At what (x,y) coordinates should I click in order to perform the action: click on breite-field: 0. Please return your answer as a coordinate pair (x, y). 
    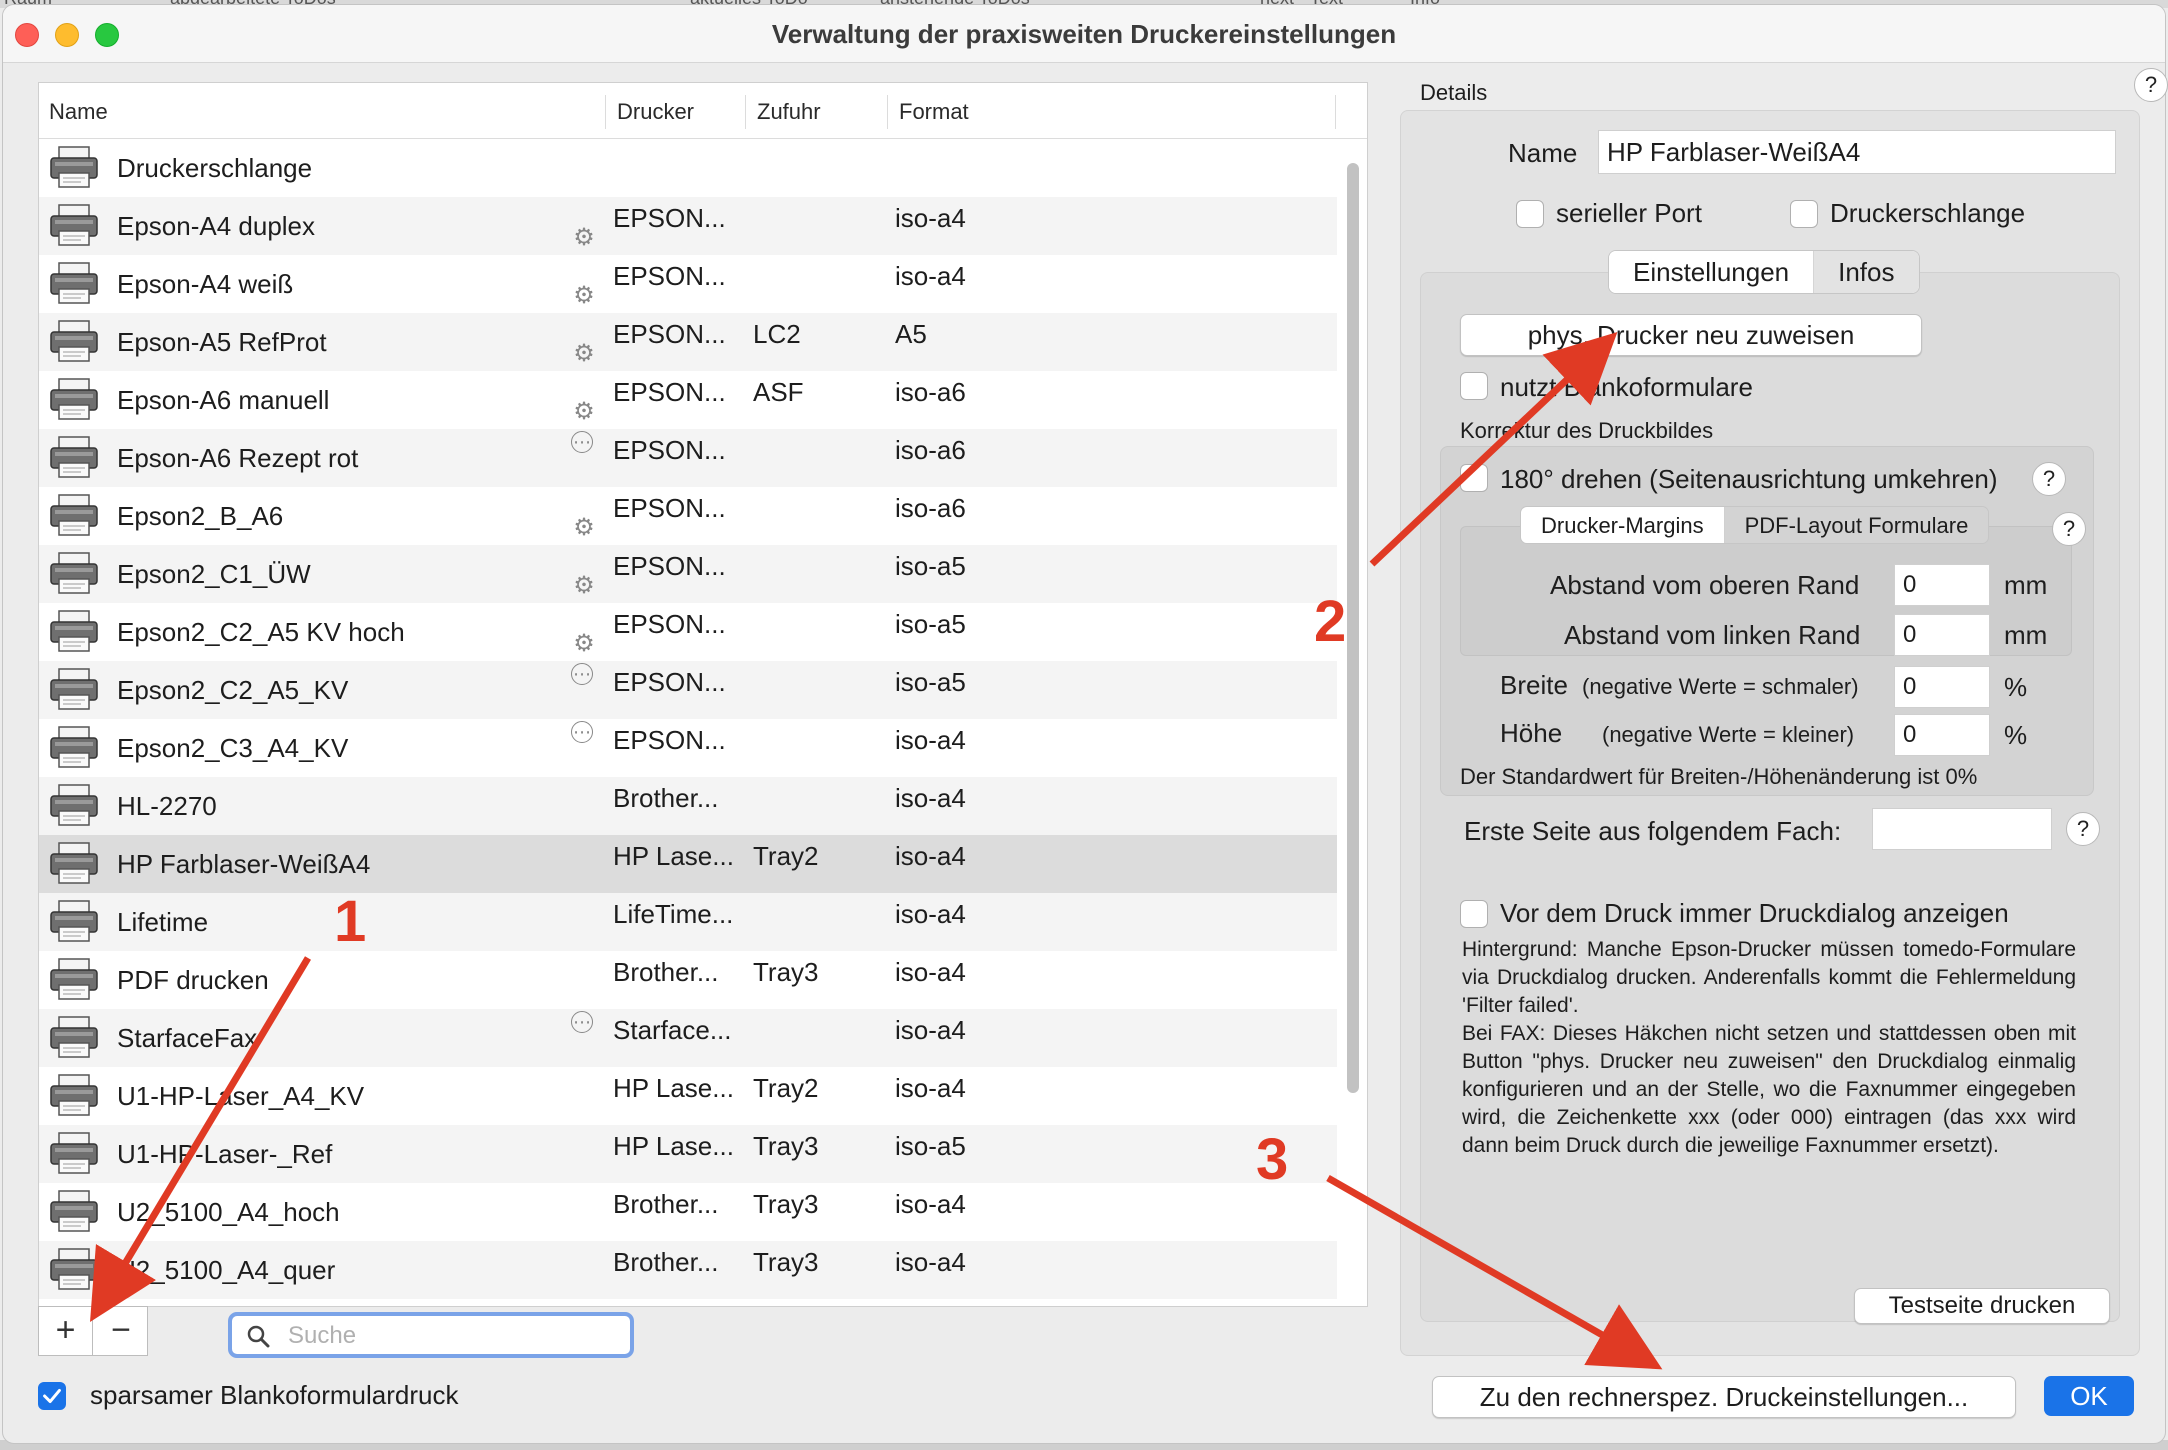
    Looking at the image, I should click on (1942, 687).